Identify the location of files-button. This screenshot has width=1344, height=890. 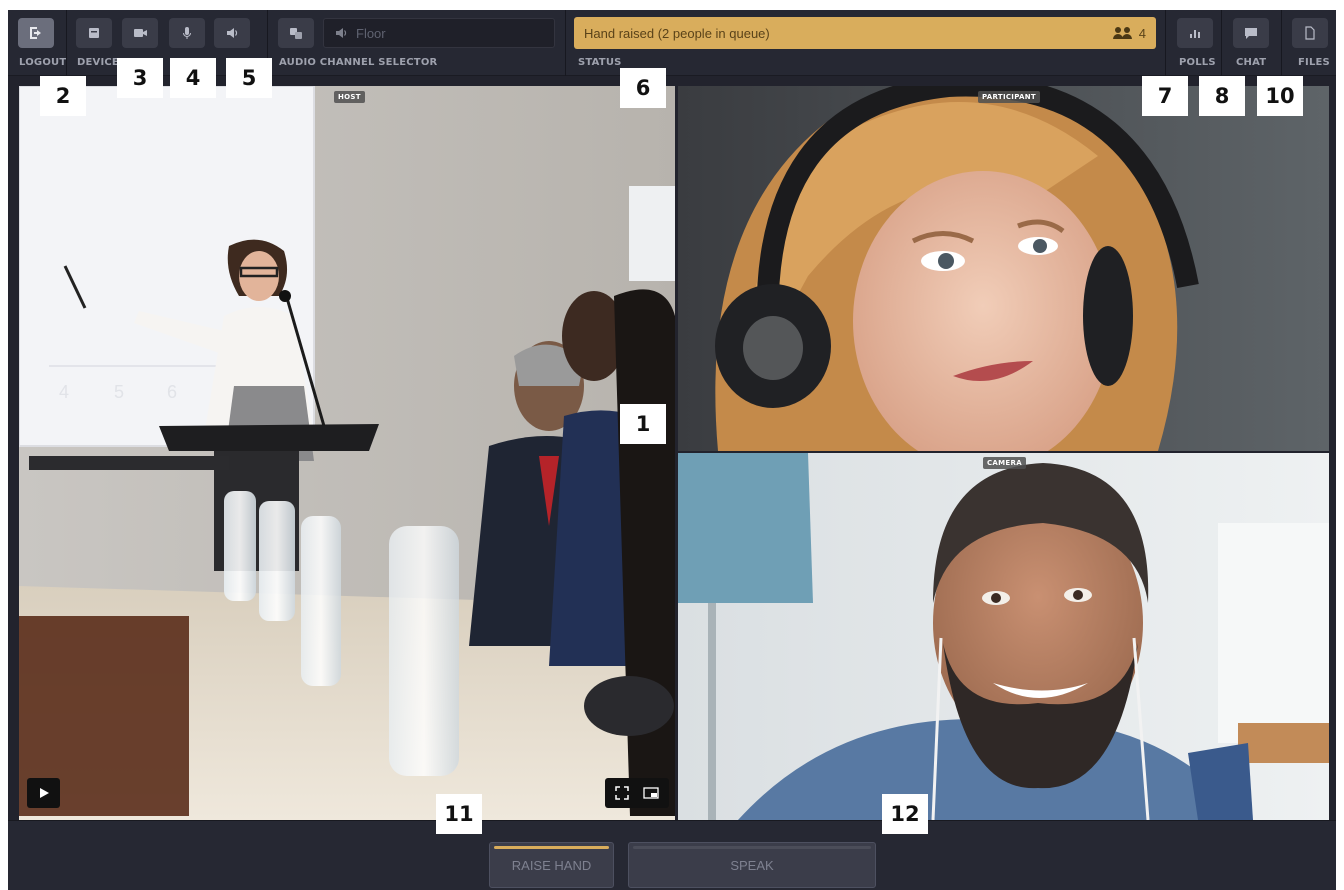
(1310, 33).